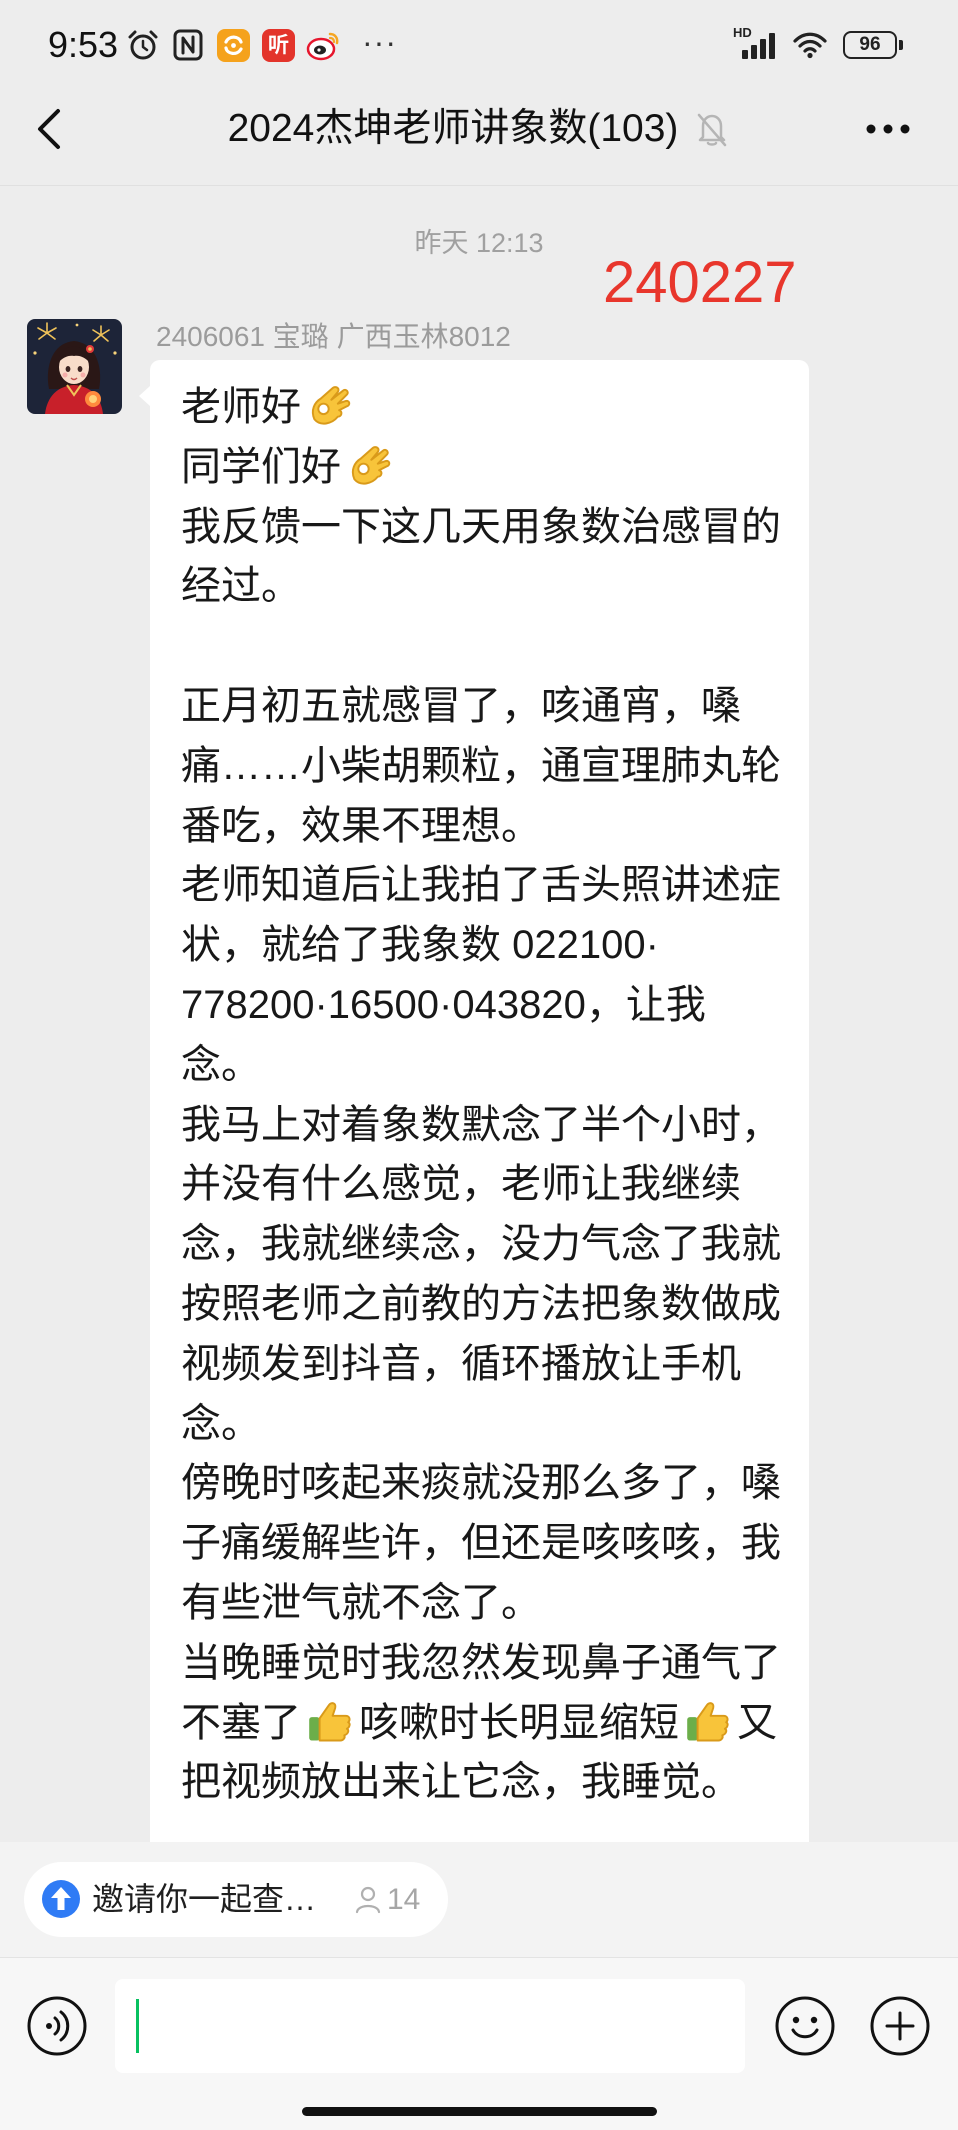 The width and height of the screenshot is (958, 2130). I want to click on status-bar: 9:53 听 ··· HD 96, so click(479, 43).